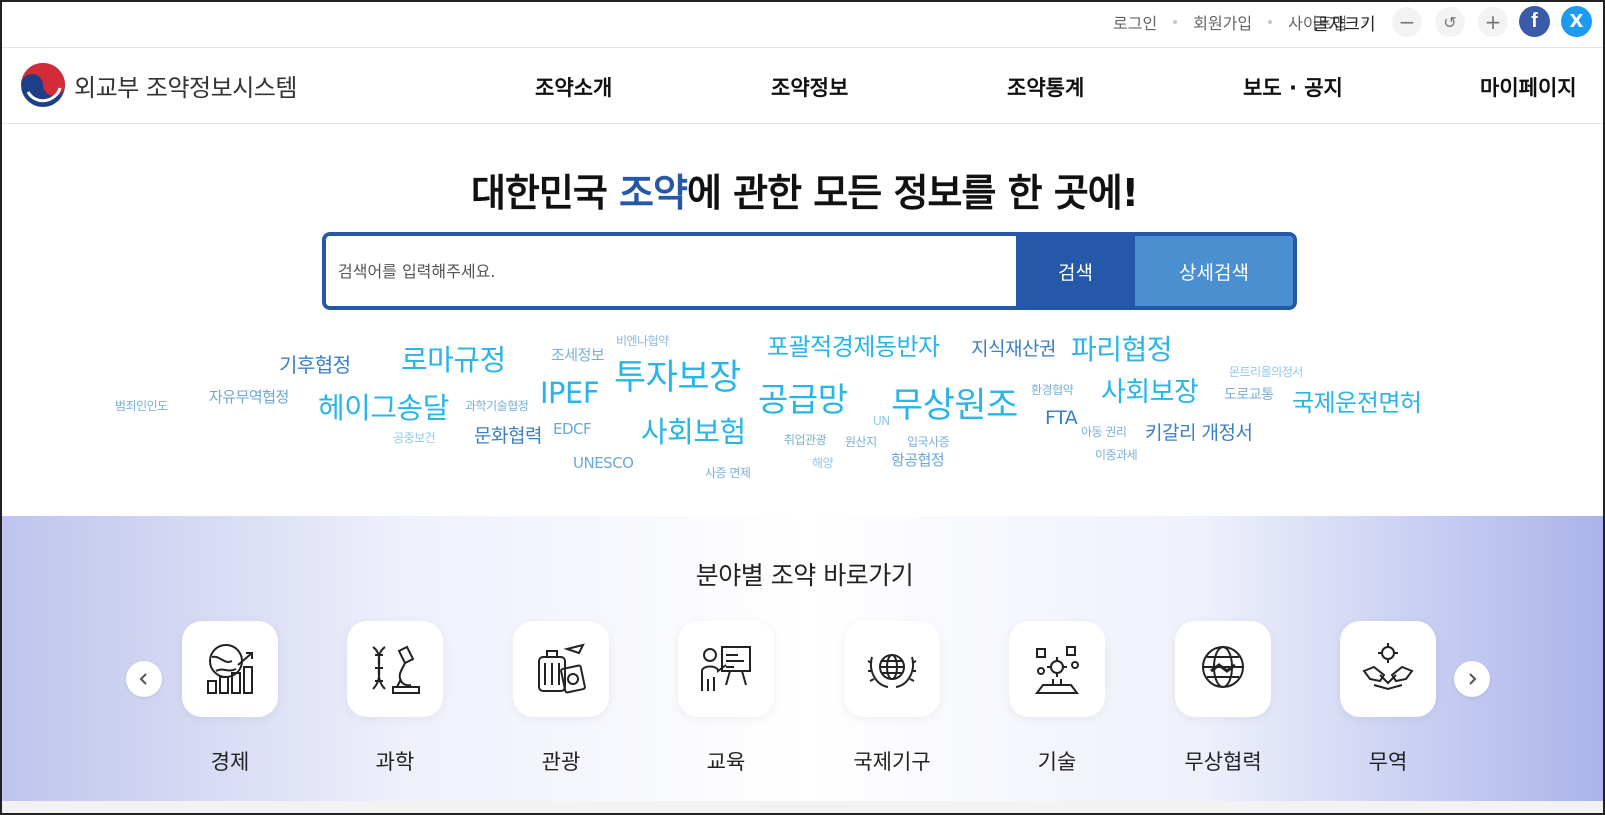 Image resolution: width=1605 pixels, height=815 pixels. What do you see at coordinates (728, 473) in the screenshot?
I see `keyword-tag: 사증 면제` at bounding box center [728, 473].